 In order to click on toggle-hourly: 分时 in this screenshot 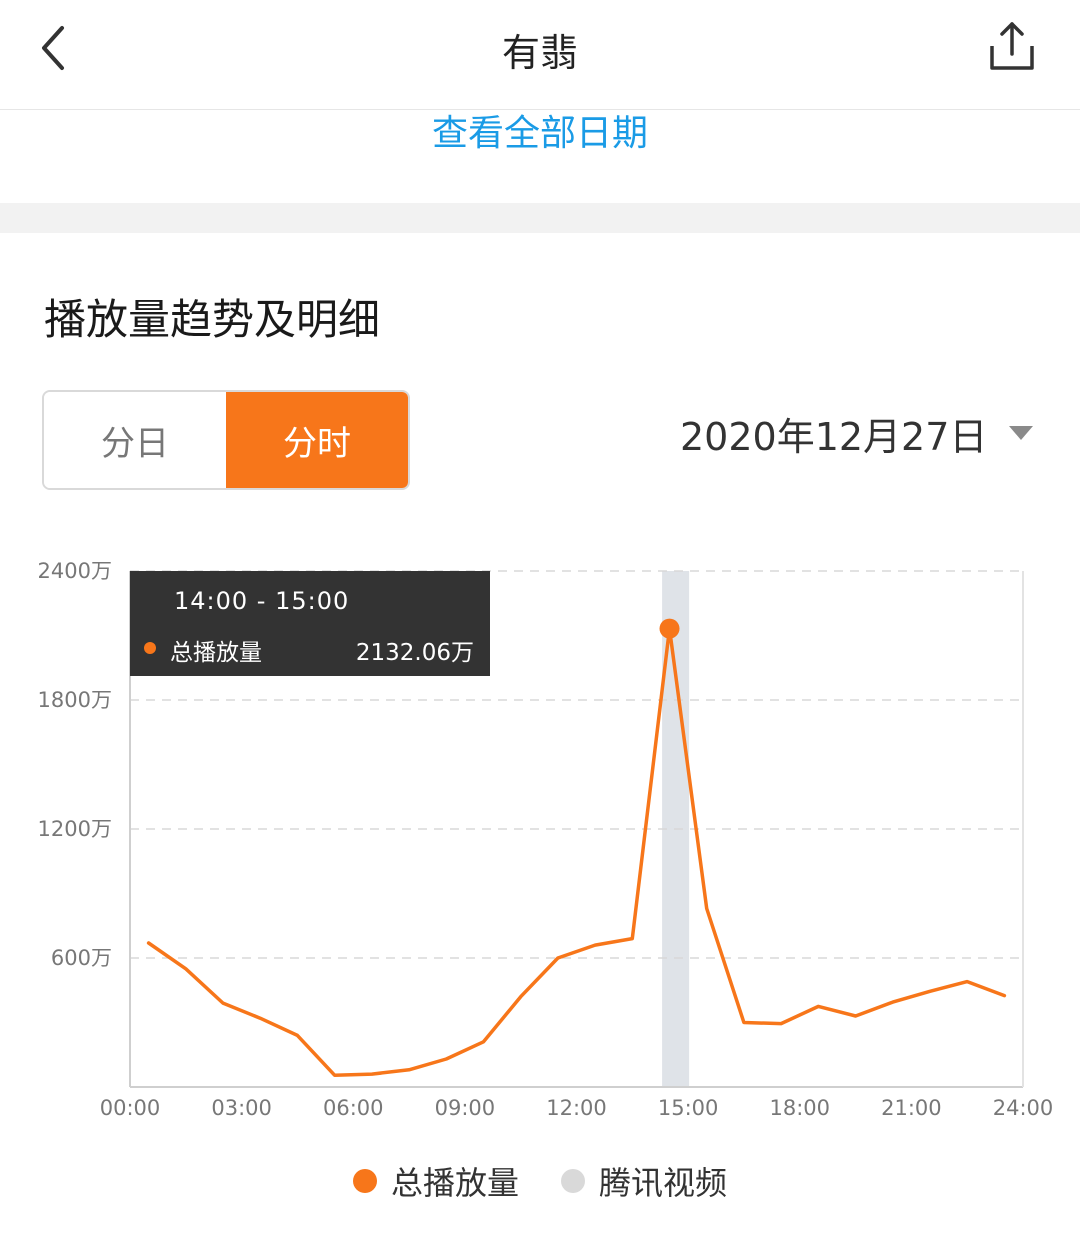, I will do `click(317, 440)`.